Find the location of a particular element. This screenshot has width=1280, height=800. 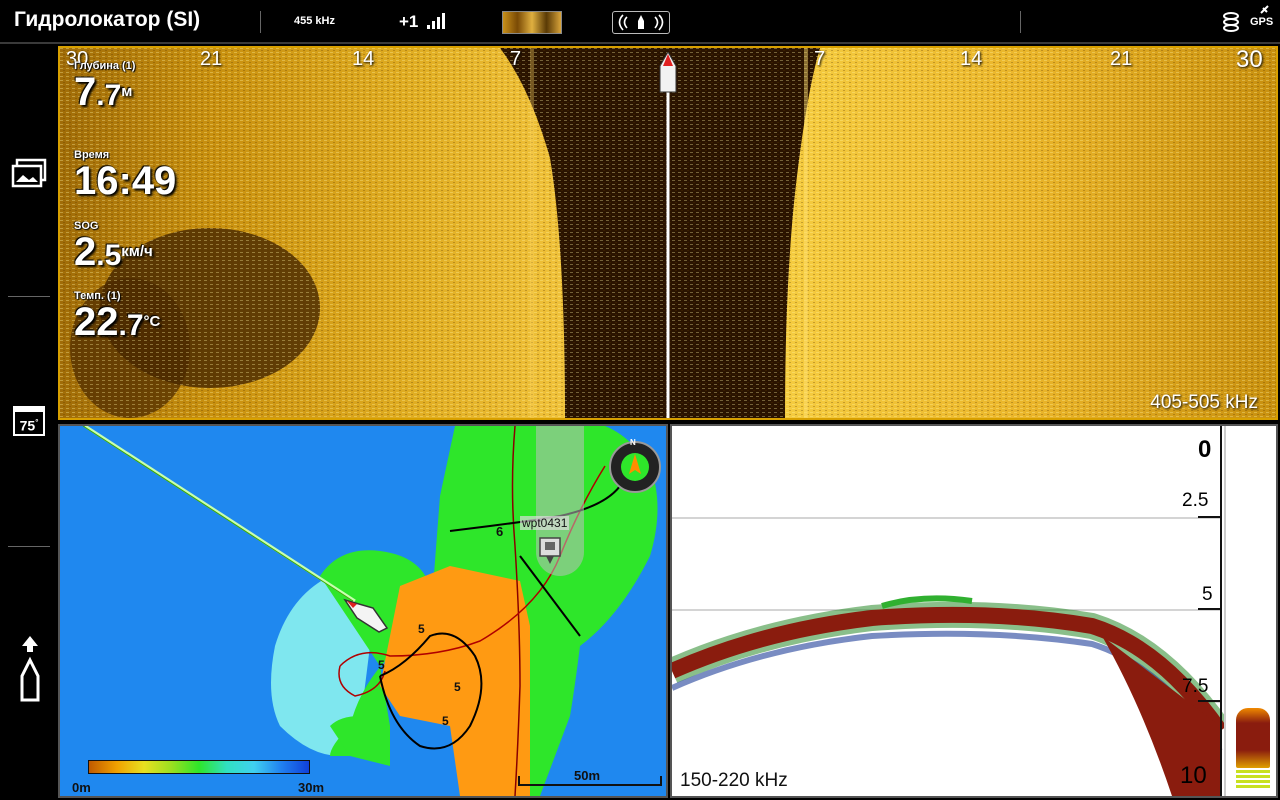

depth-label: 0 is located at coordinates (1205, 449).